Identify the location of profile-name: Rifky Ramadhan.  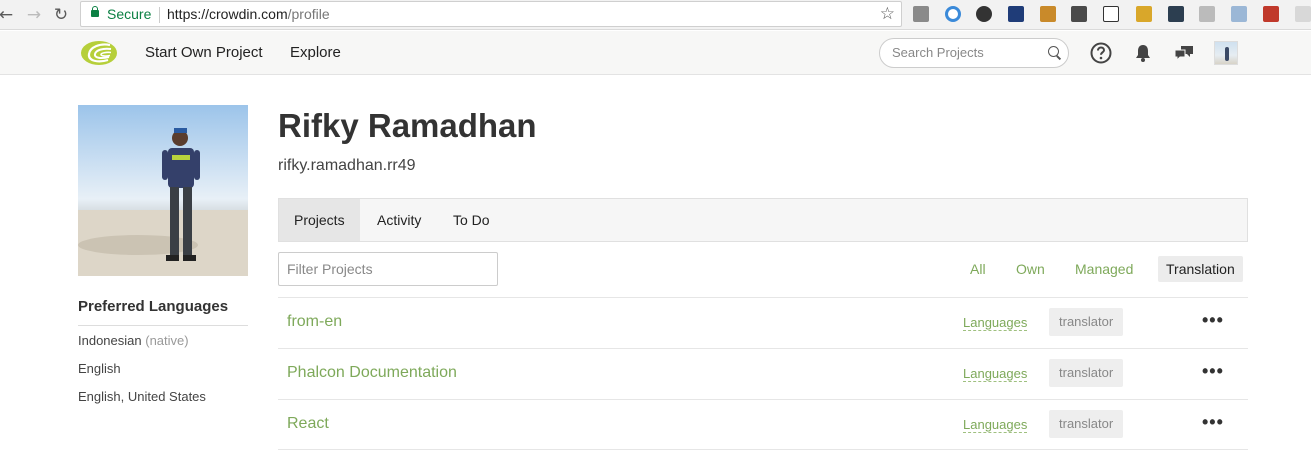
(407, 125).